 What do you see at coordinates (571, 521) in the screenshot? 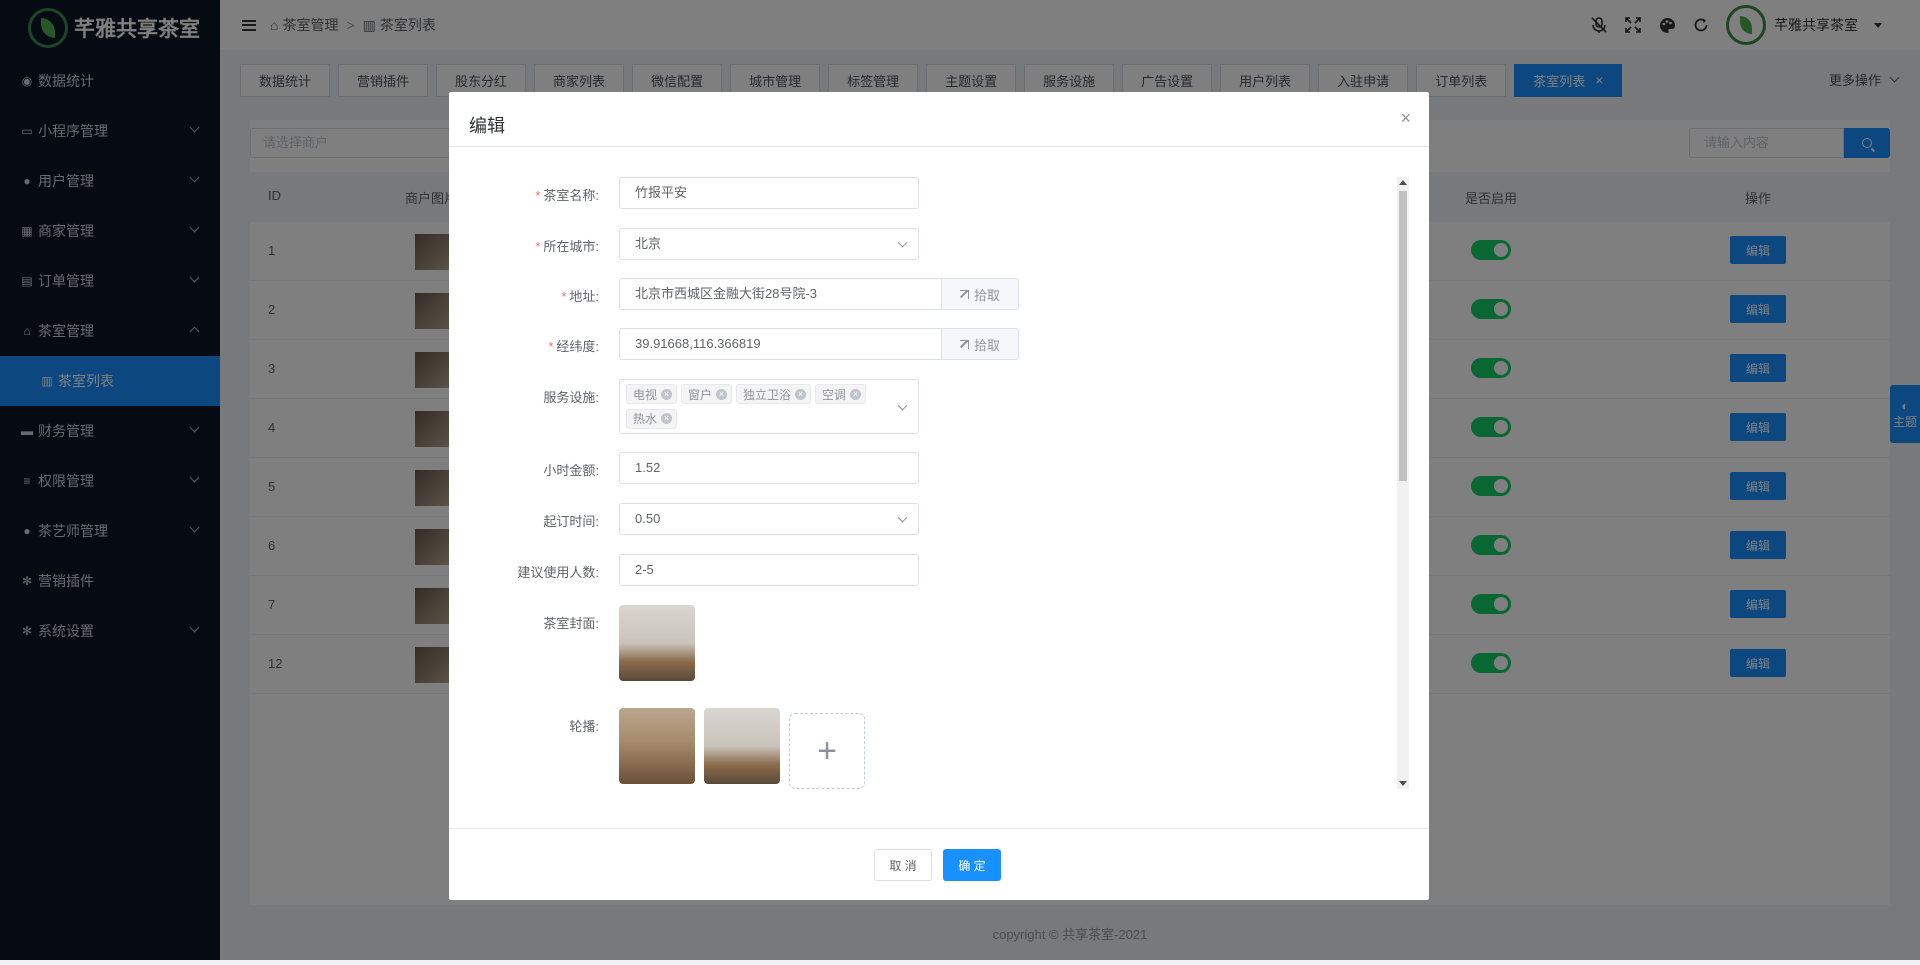
I see `min-time-label: 起订时间:` at bounding box center [571, 521].